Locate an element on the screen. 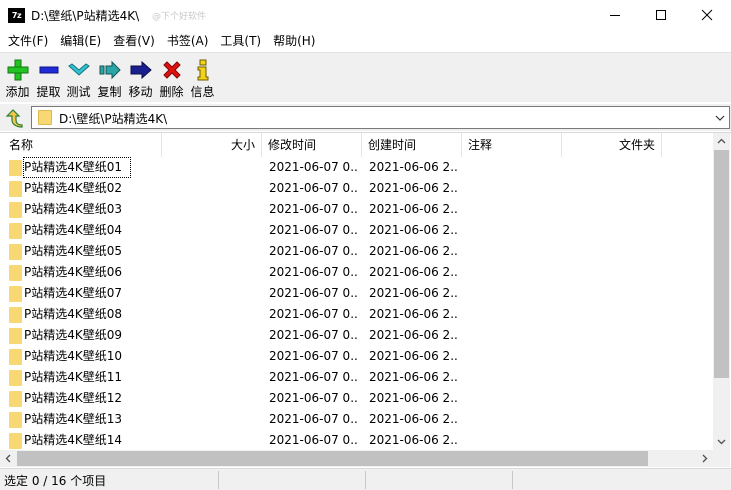 Image resolution: width=731 pixels, height=490 pixels. scroll-right-icon is located at coordinates (705, 458).